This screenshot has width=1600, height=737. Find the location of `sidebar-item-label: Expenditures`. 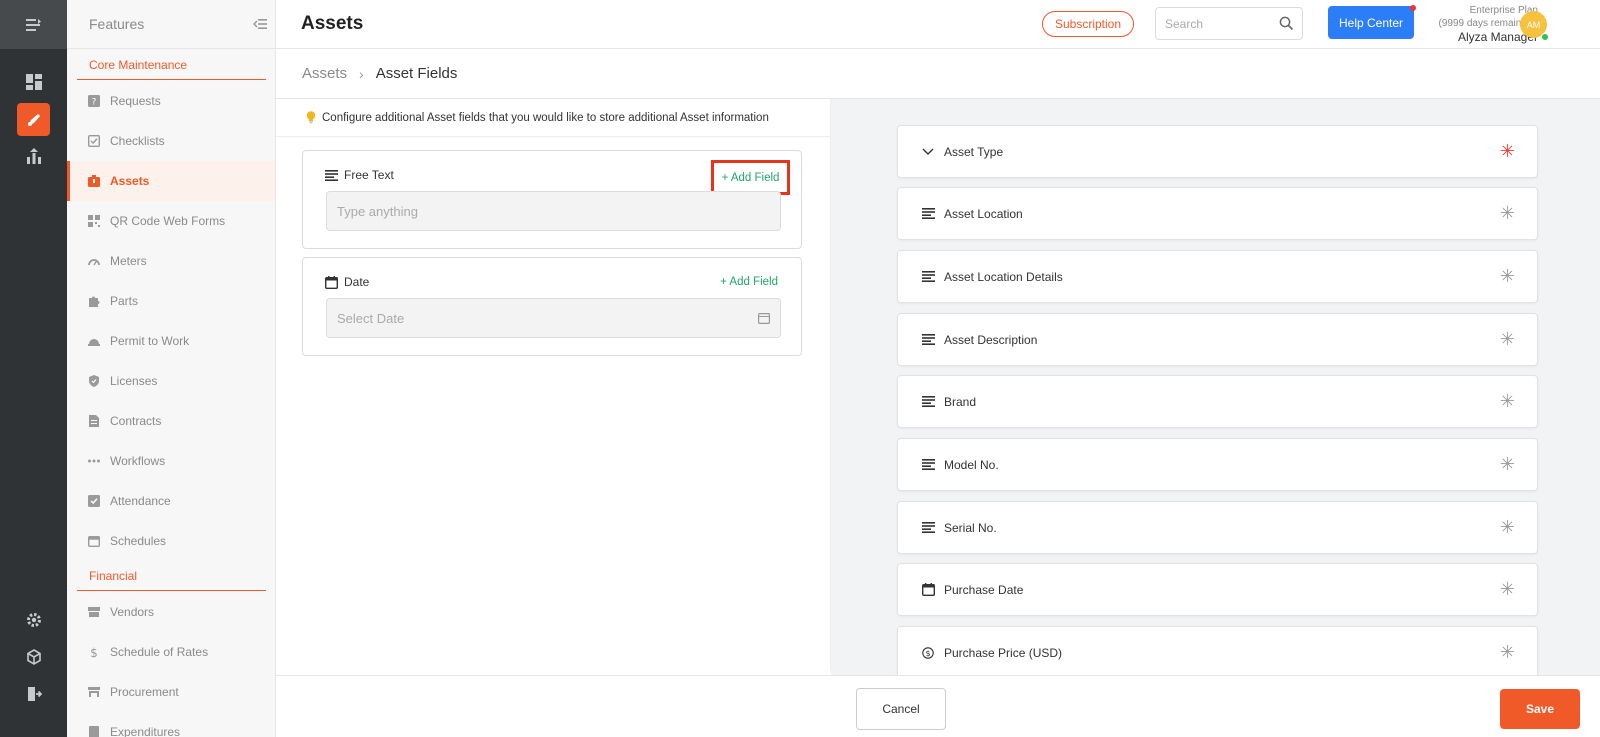

sidebar-item-label: Expenditures is located at coordinates (145, 731).